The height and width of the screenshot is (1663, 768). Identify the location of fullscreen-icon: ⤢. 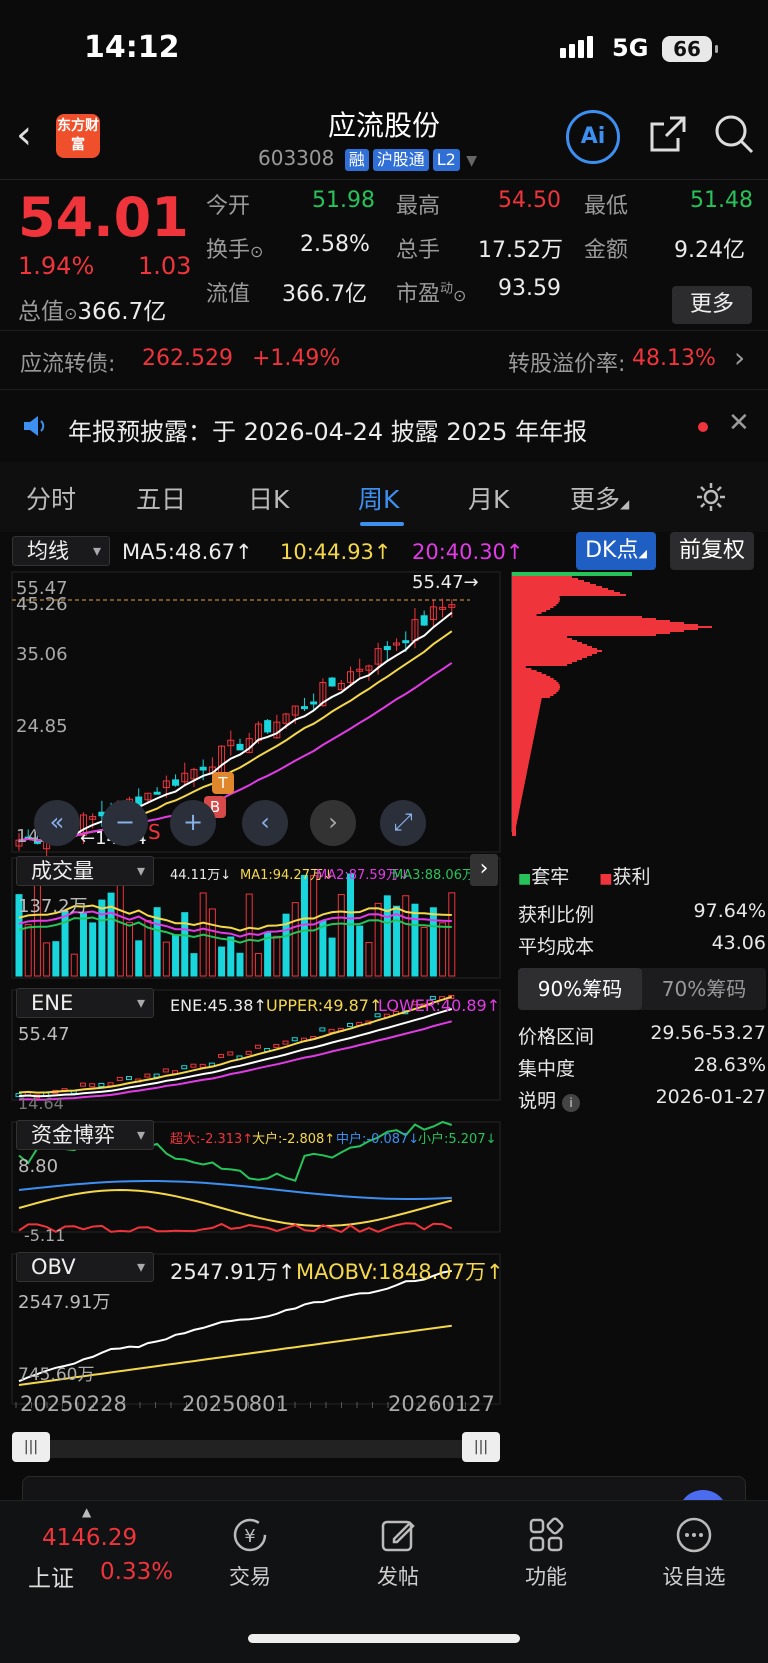
(403, 823).